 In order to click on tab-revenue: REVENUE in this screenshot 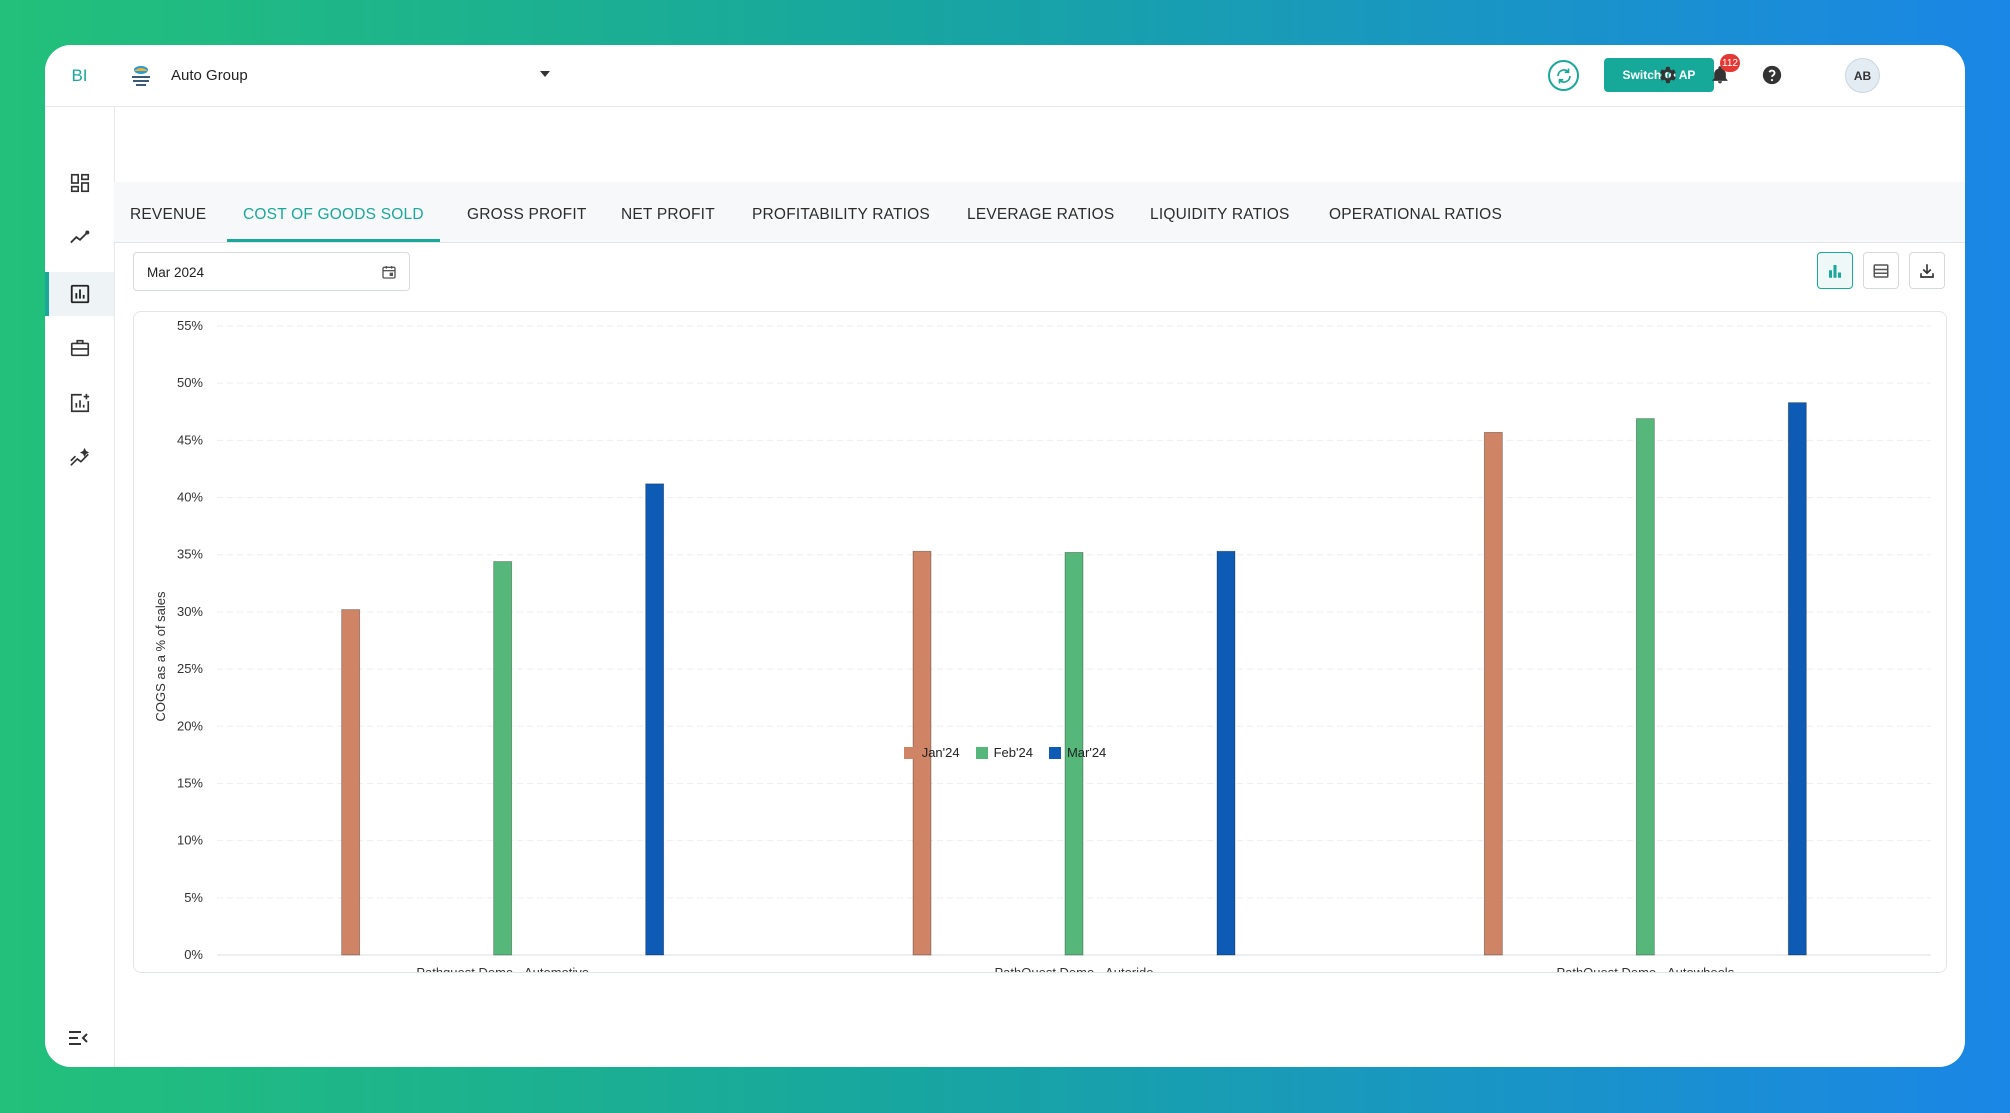, I will do `click(168, 212)`.